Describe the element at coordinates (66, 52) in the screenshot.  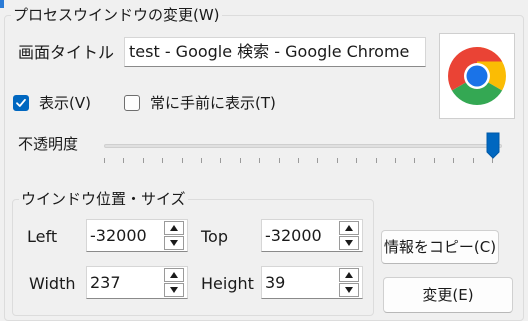
I see `window-title-label: 画面タイトル` at that location.